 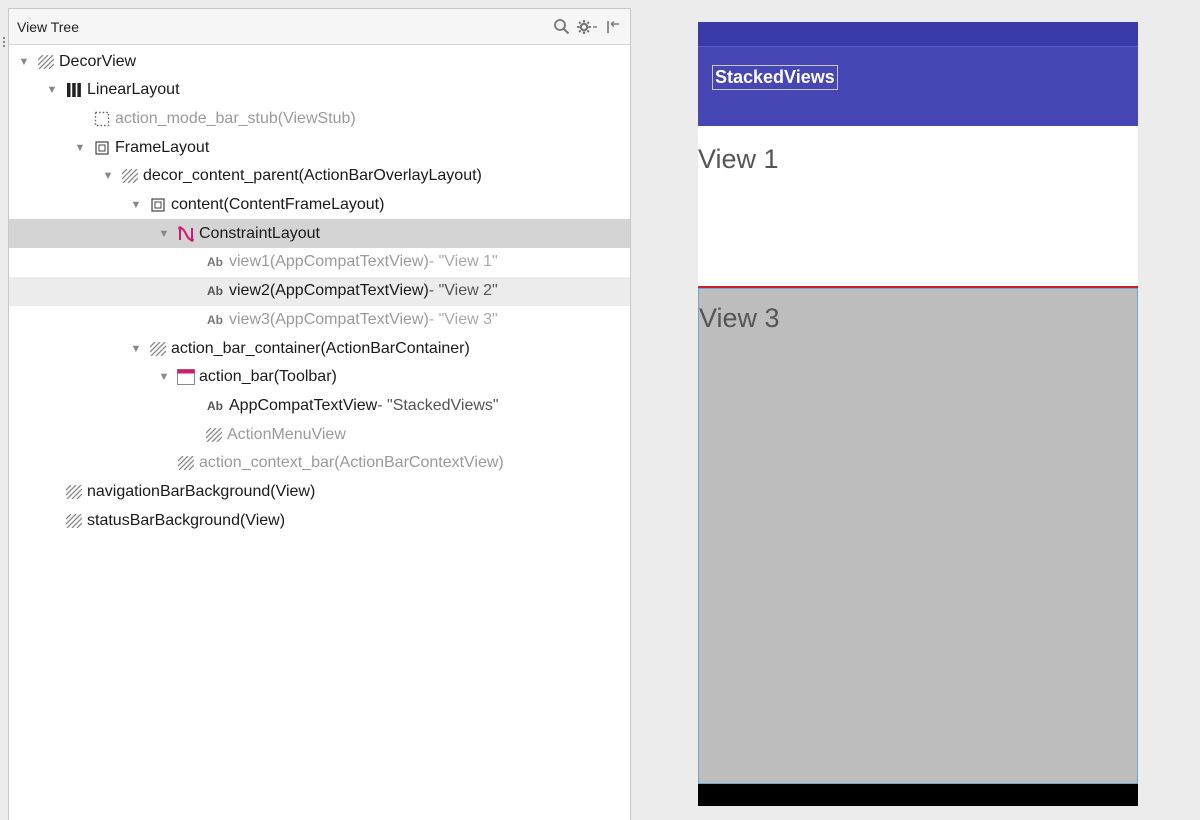 What do you see at coordinates (249, 262) in the screenshot?
I see `node-id: view1` at bounding box center [249, 262].